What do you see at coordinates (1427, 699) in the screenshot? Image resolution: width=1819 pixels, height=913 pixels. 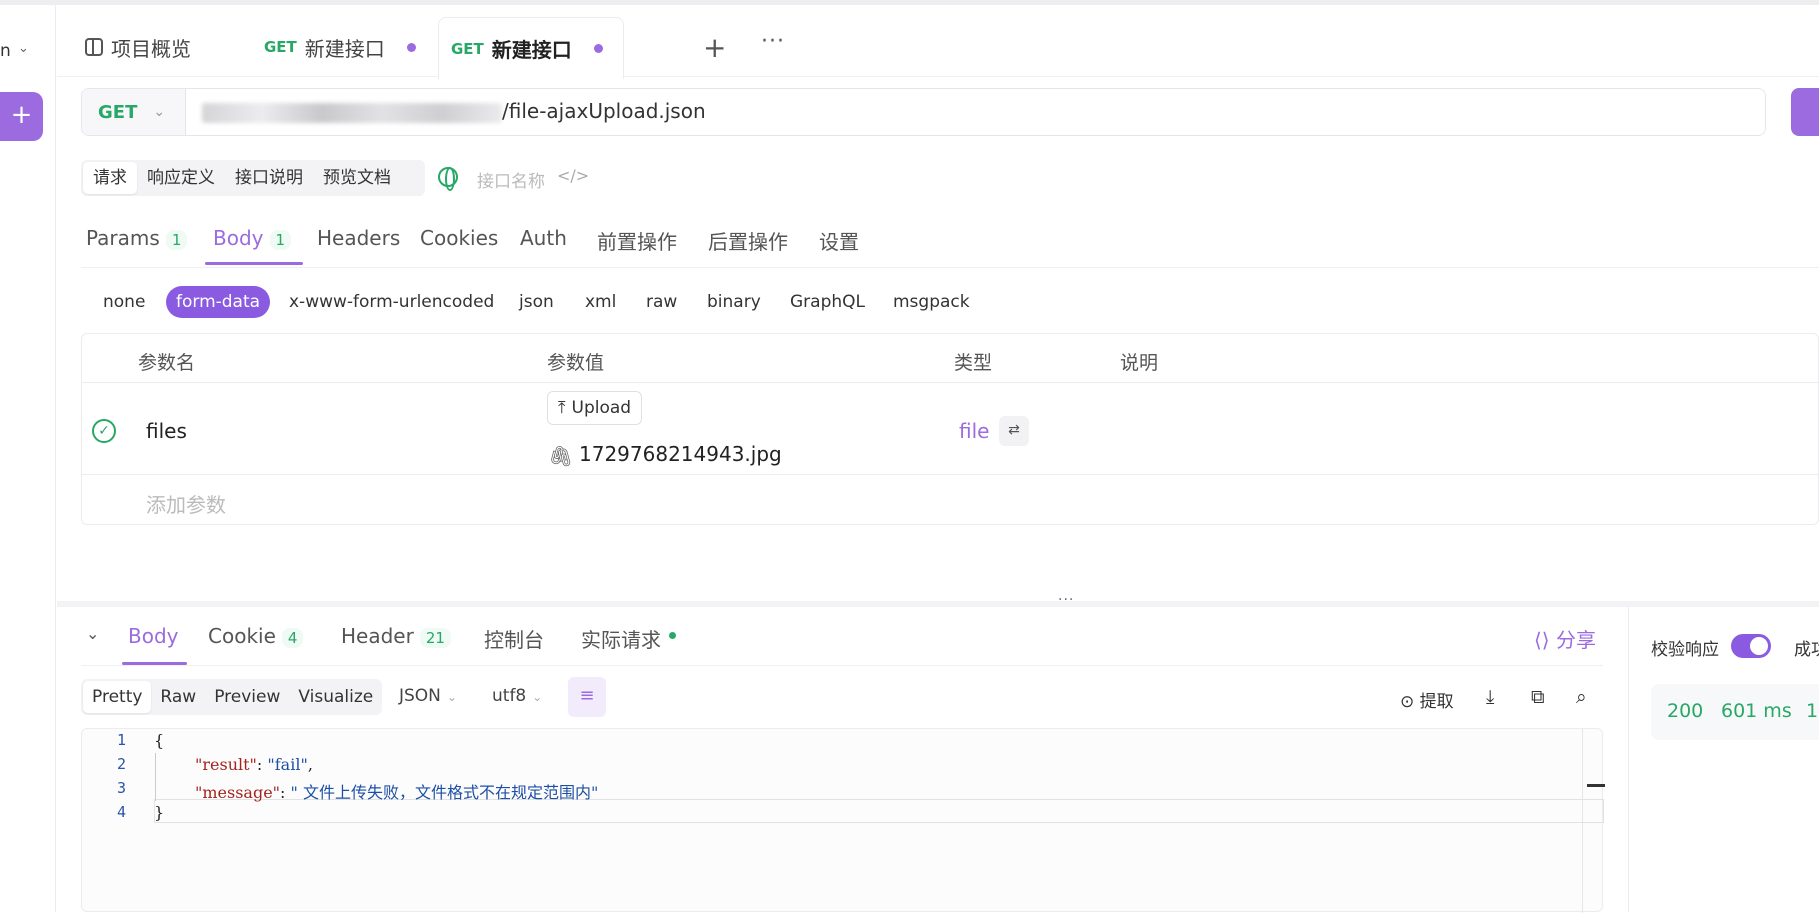 I see `extract-button: ⊙ 提取` at bounding box center [1427, 699].